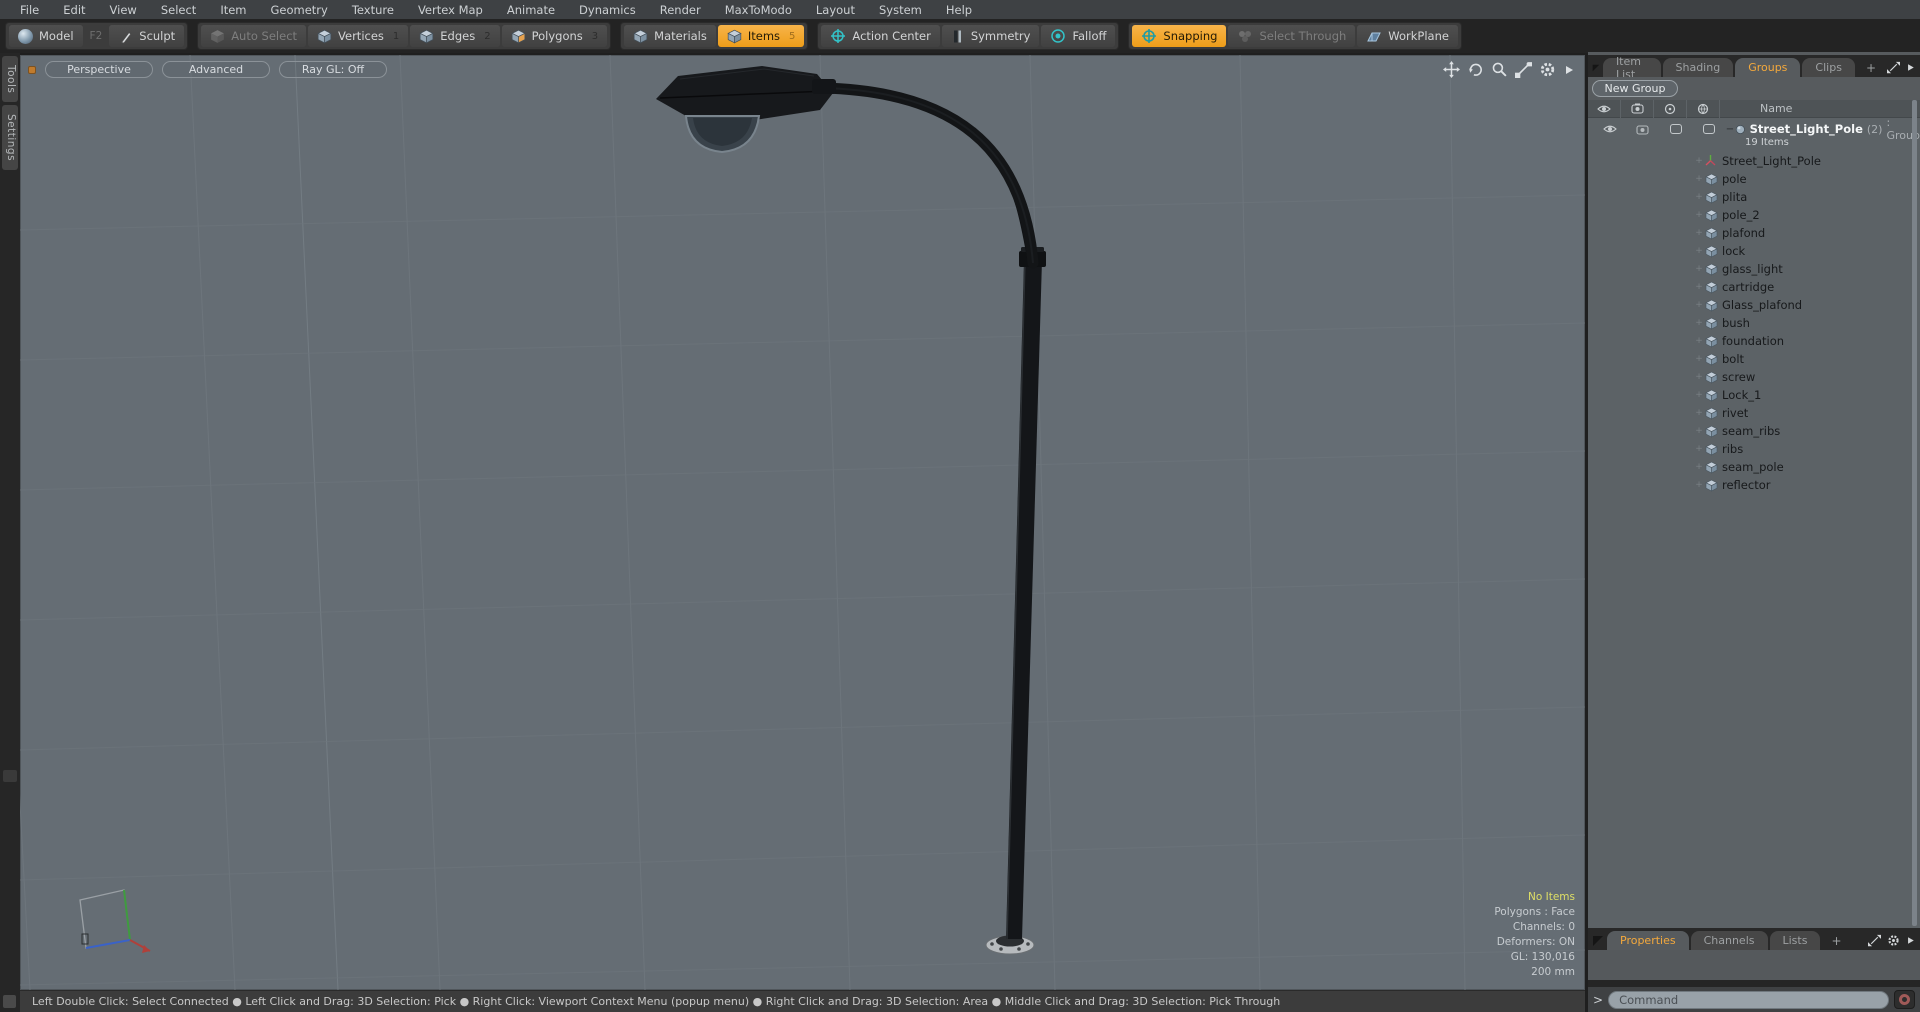 This screenshot has height=1012, width=1920. Describe the element at coordinates (1754, 269) in the screenshot. I see `tree-item: + glass_light` at that location.